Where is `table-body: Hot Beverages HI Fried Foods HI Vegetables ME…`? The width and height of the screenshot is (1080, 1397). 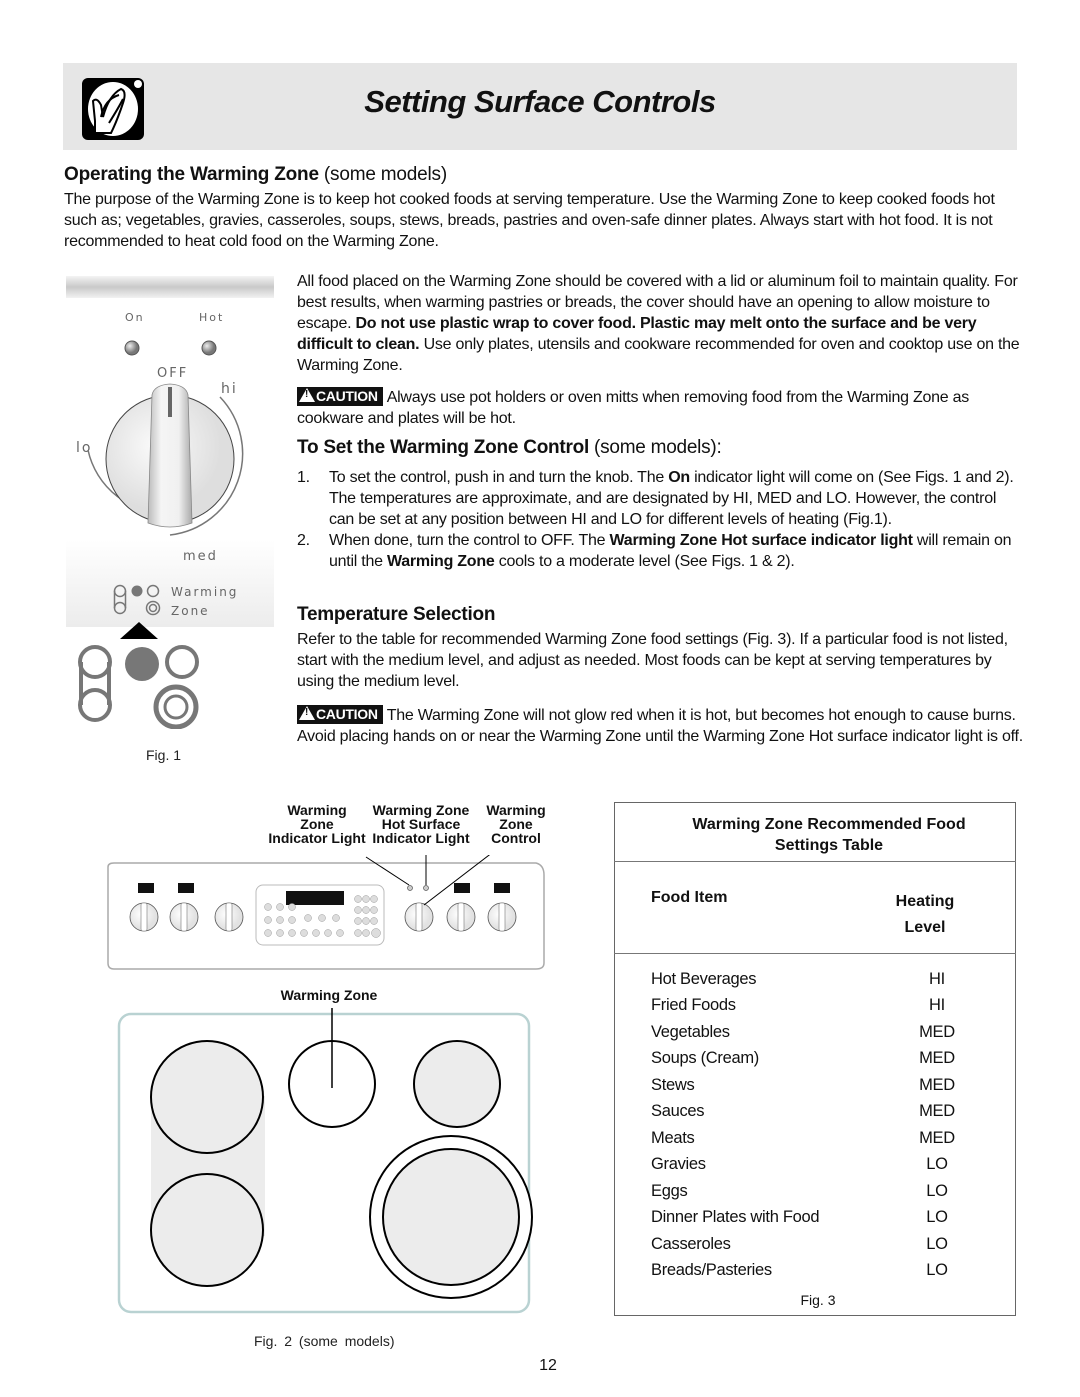 table-body: Hot Beverages HI Fried Foods HI Vegetables ME… is located at coordinates (816, 1125).